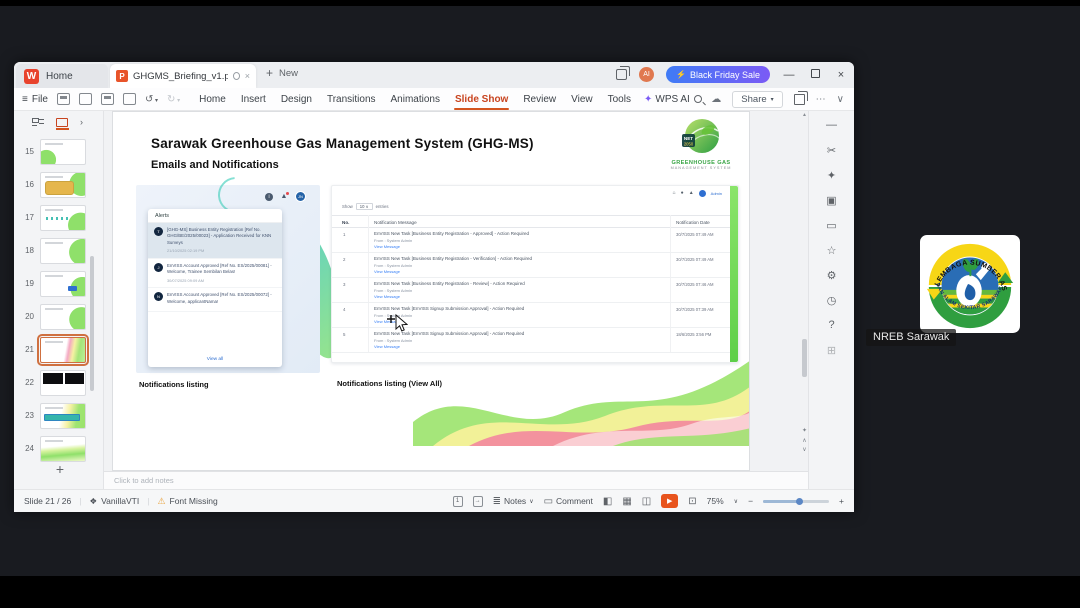 The image size is (1080, 608). Describe the element at coordinates (670, 501) in the screenshot. I see `slideshow-play-button: ▶` at that location.